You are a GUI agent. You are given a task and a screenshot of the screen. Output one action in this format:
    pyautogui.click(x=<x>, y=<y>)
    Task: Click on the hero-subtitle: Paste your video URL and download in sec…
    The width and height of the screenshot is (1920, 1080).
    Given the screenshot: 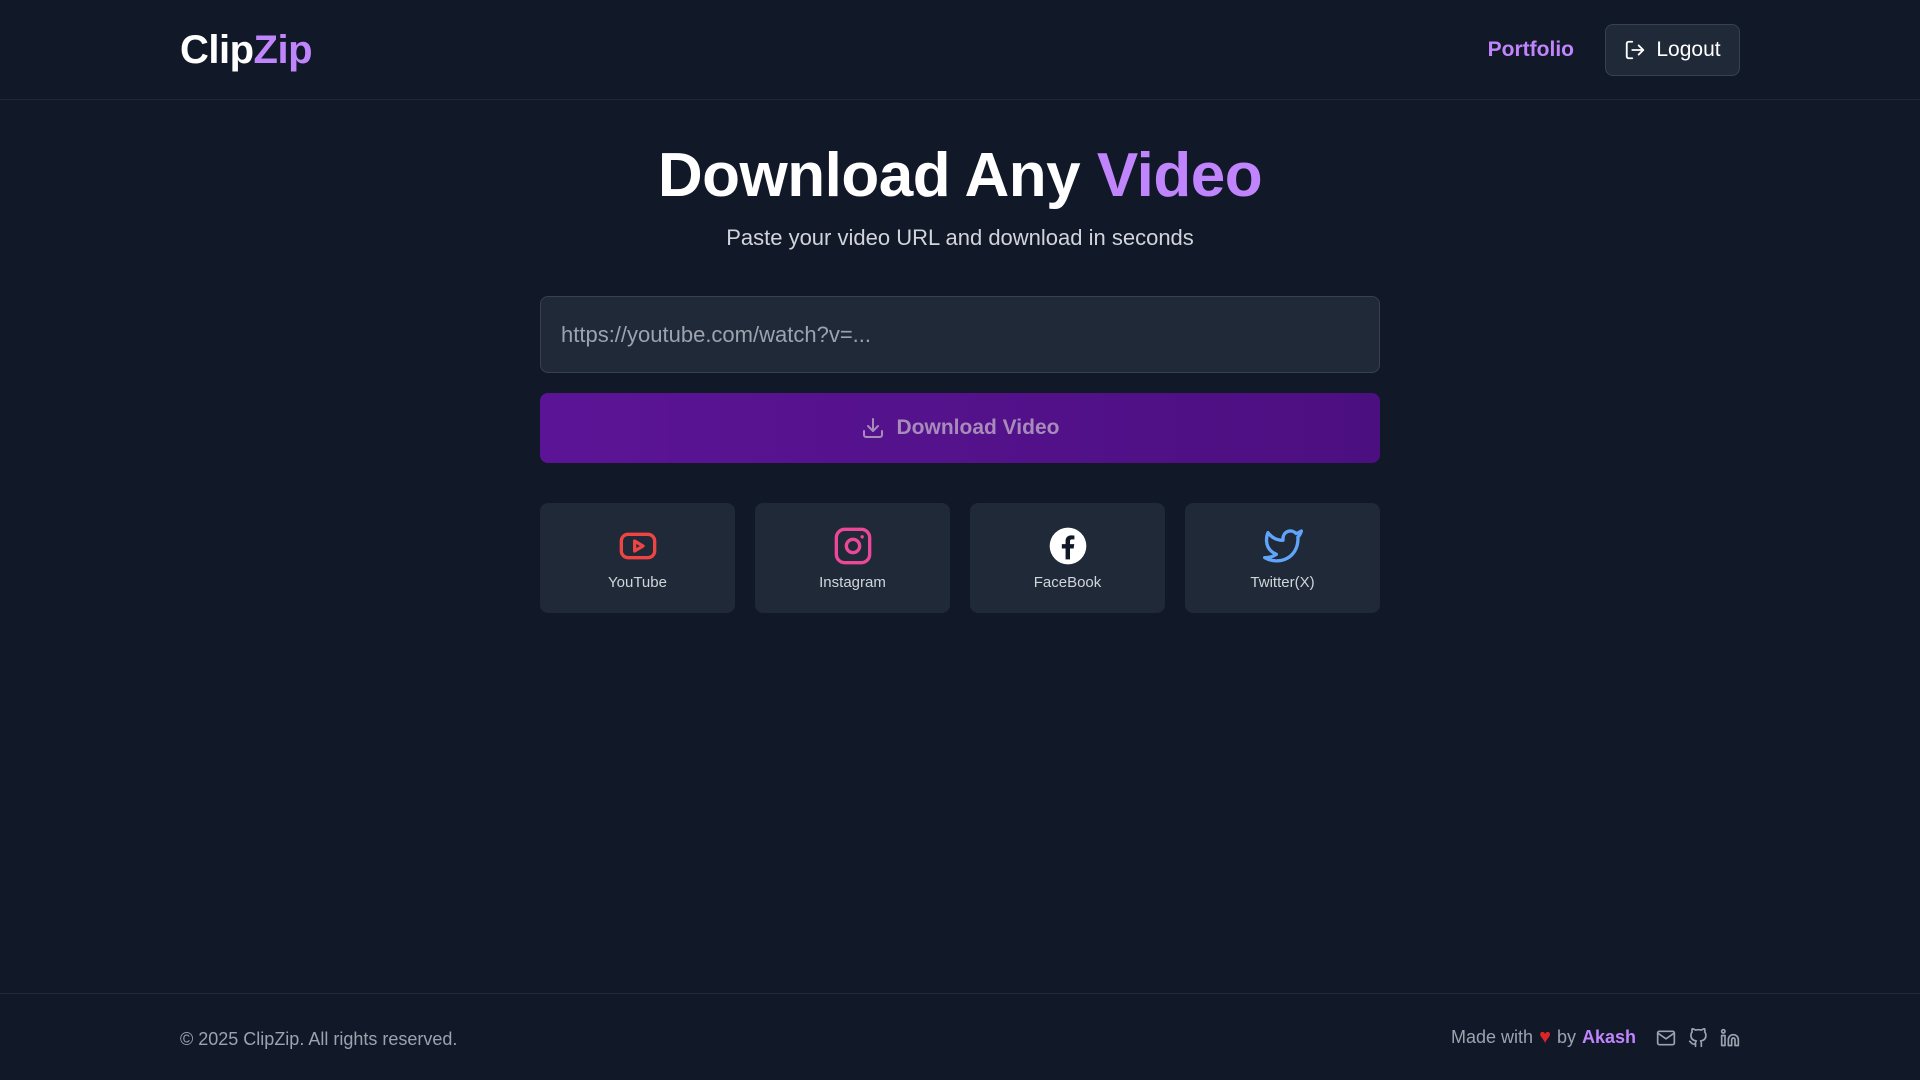 What is the action you would take?
    pyautogui.click(x=960, y=237)
    